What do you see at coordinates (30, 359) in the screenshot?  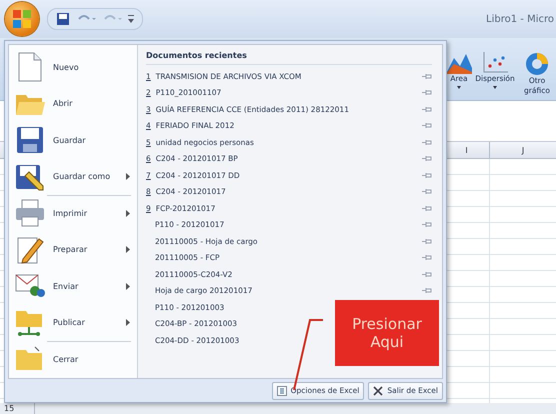 I see `folder-icon` at bounding box center [30, 359].